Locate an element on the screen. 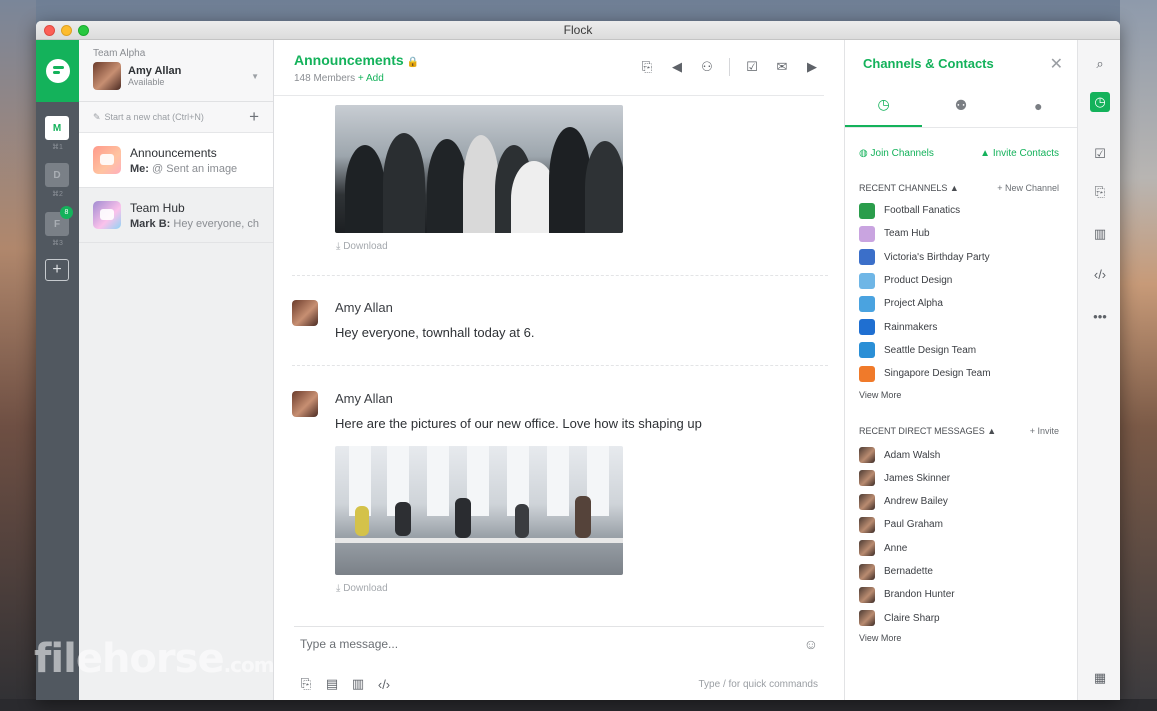  poll-icon: ▥ is located at coordinates (358, 684).